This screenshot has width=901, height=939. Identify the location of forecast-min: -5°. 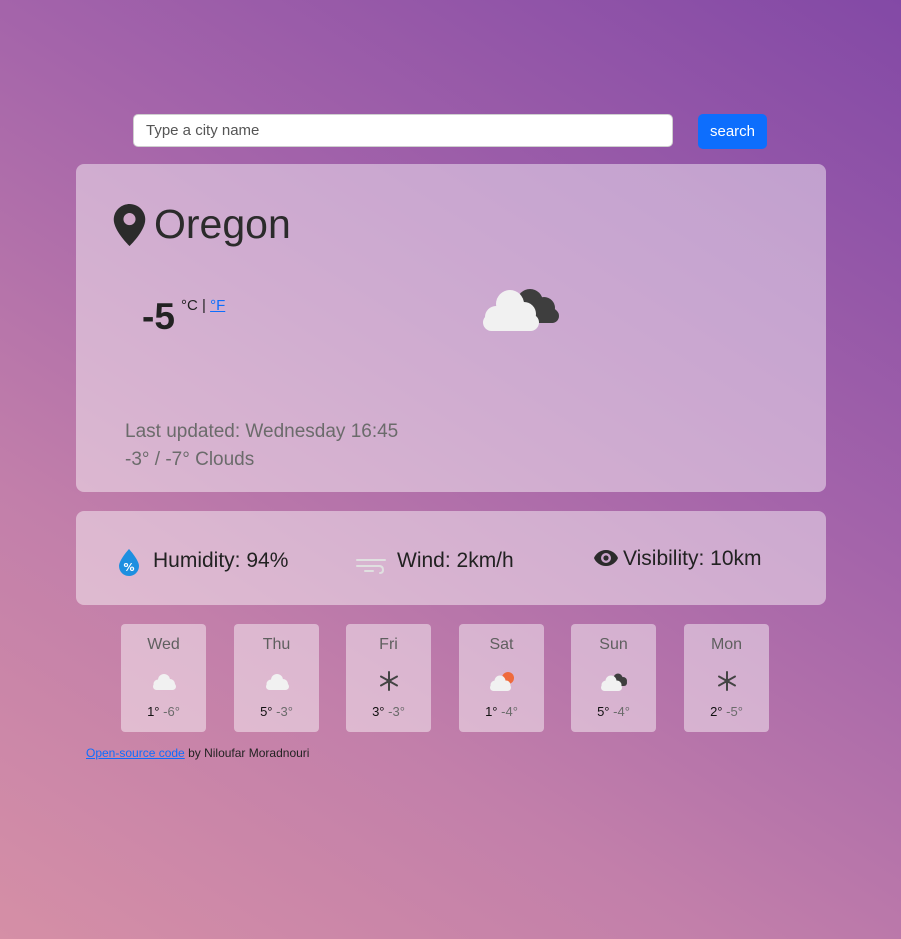
(734, 711).